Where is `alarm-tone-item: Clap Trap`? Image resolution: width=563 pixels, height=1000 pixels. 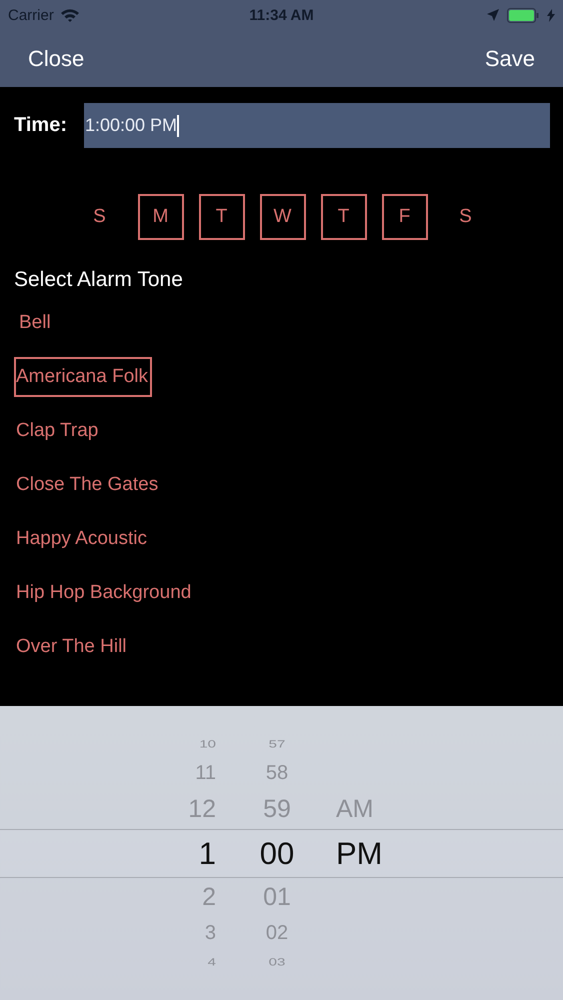
alarm-tone-item: Clap Trap is located at coordinates (57, 431).